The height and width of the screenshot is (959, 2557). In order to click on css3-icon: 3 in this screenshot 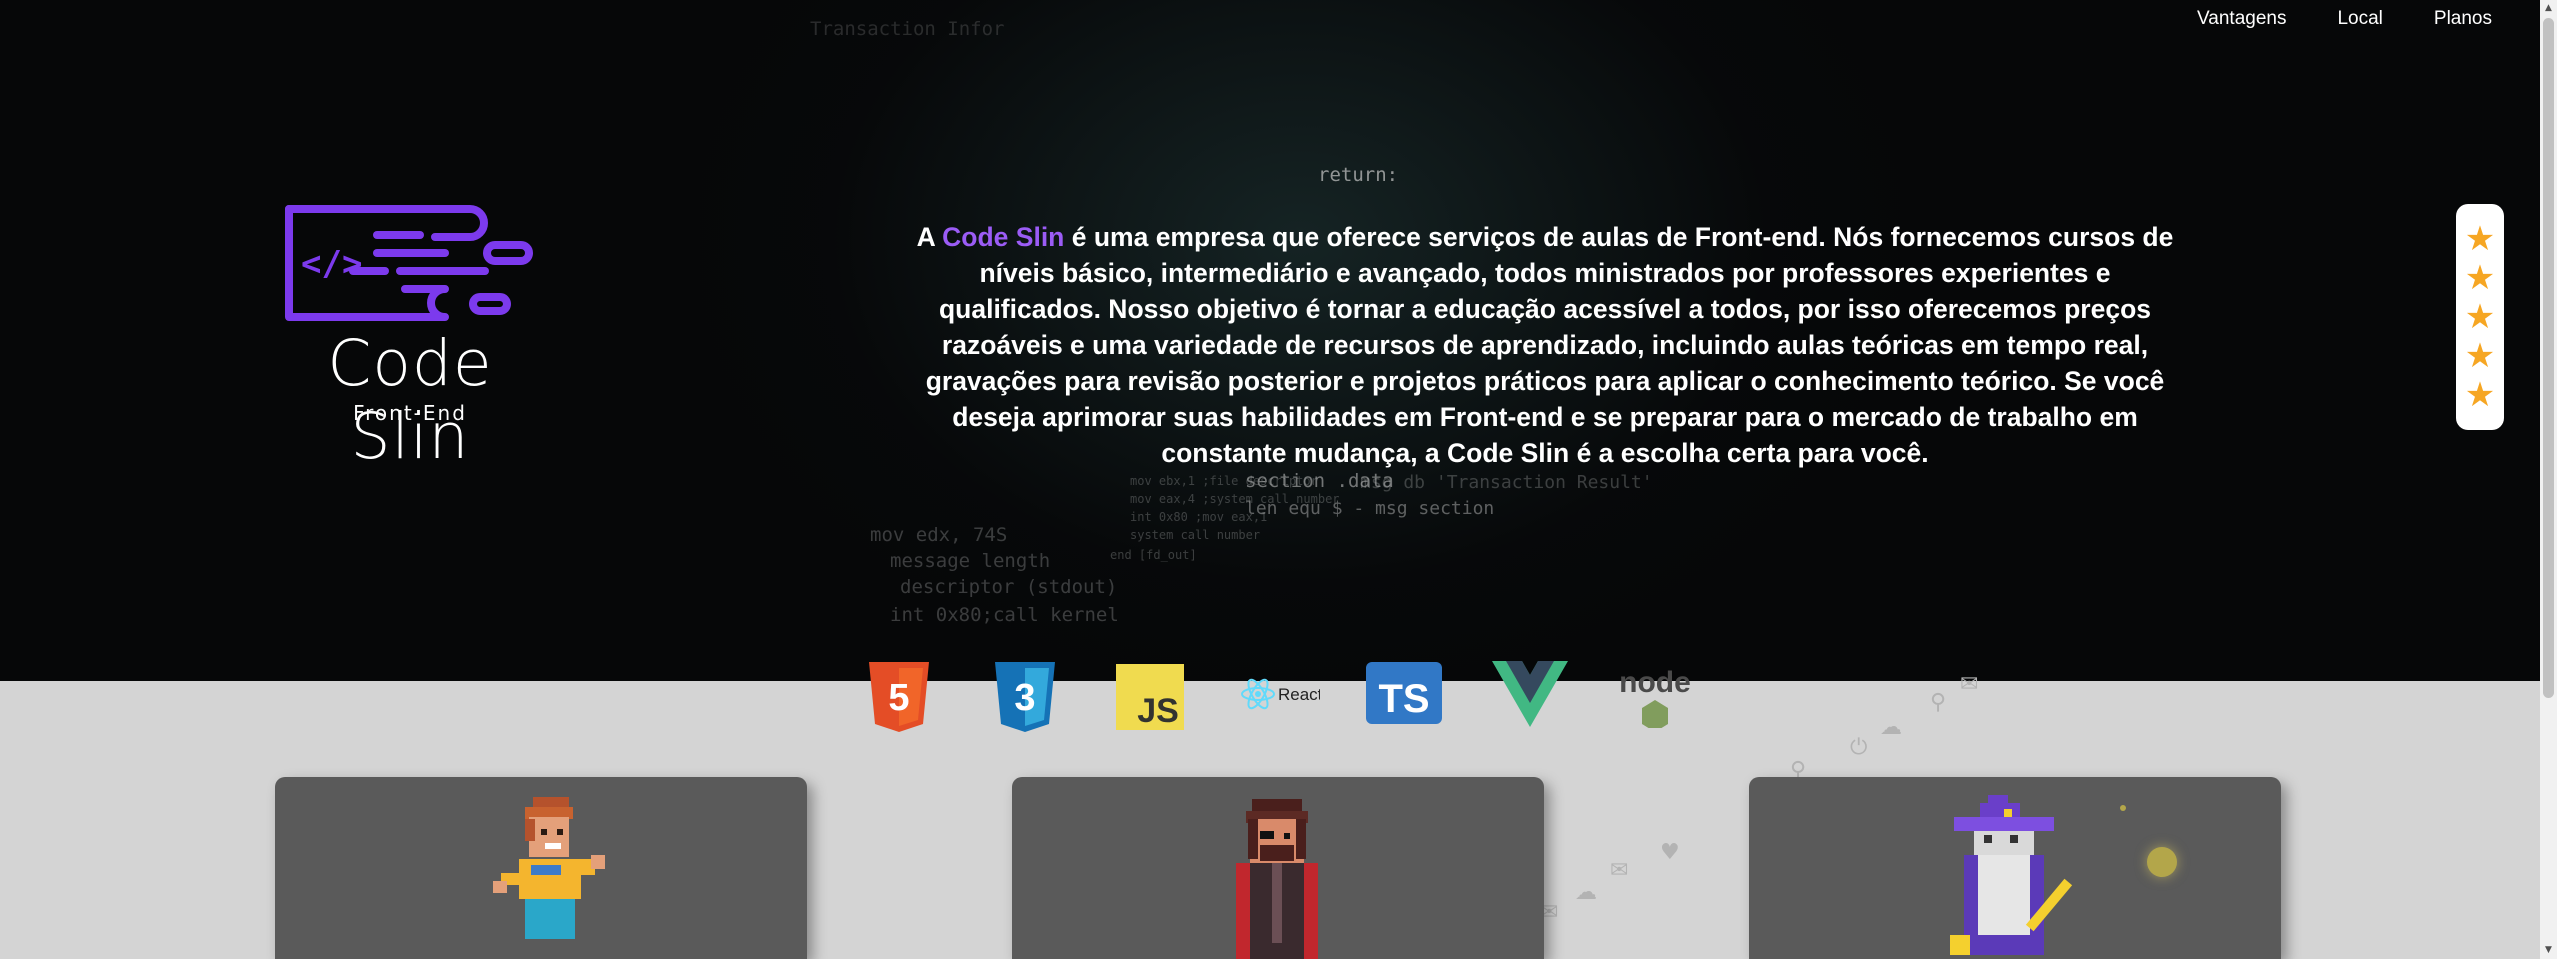, I will do `click(1025, 696)`.